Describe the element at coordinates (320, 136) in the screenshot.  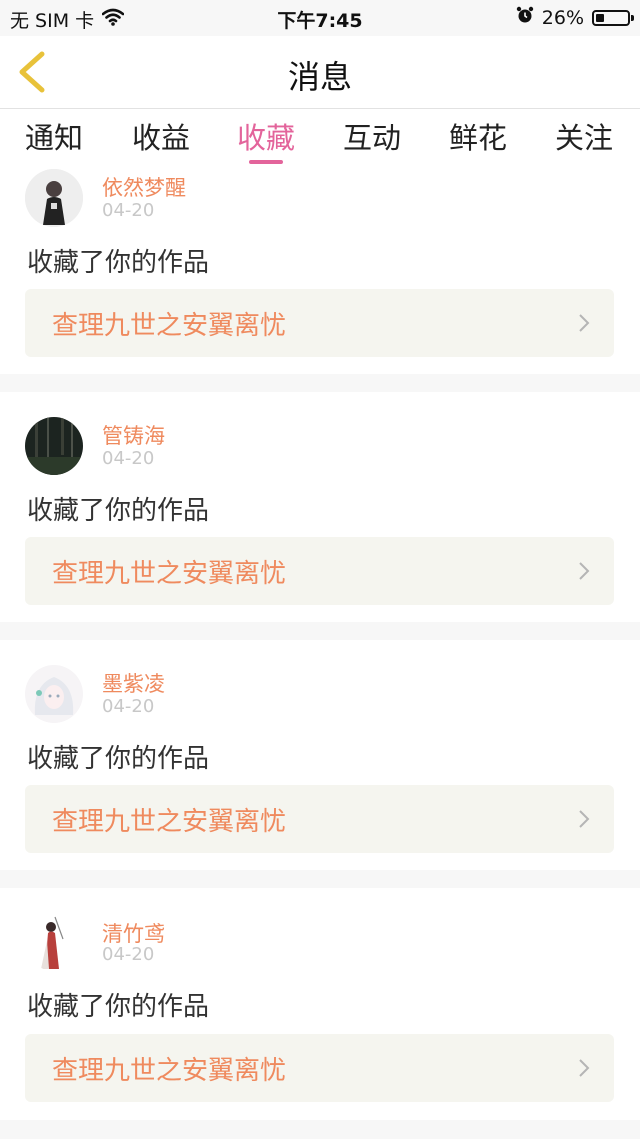
I see `tab-bar: 通知 收益 收藏 互动 鲜花 关注` at that location.